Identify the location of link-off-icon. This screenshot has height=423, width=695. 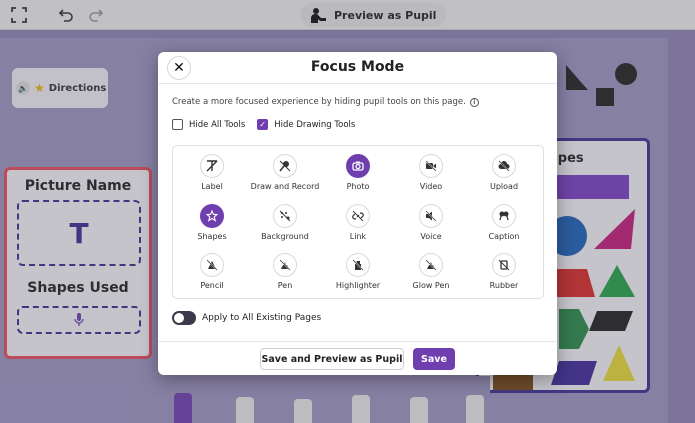
(358, 216).